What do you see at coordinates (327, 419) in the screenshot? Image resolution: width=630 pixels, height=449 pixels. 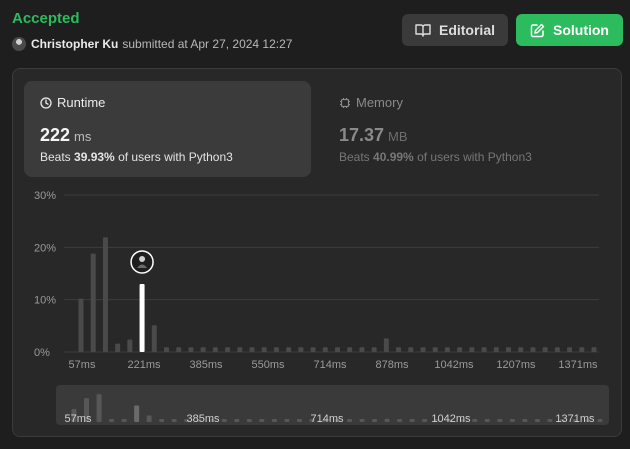 I see `mini-x-tick-label: 714ms` at bounding box center [327, 419].